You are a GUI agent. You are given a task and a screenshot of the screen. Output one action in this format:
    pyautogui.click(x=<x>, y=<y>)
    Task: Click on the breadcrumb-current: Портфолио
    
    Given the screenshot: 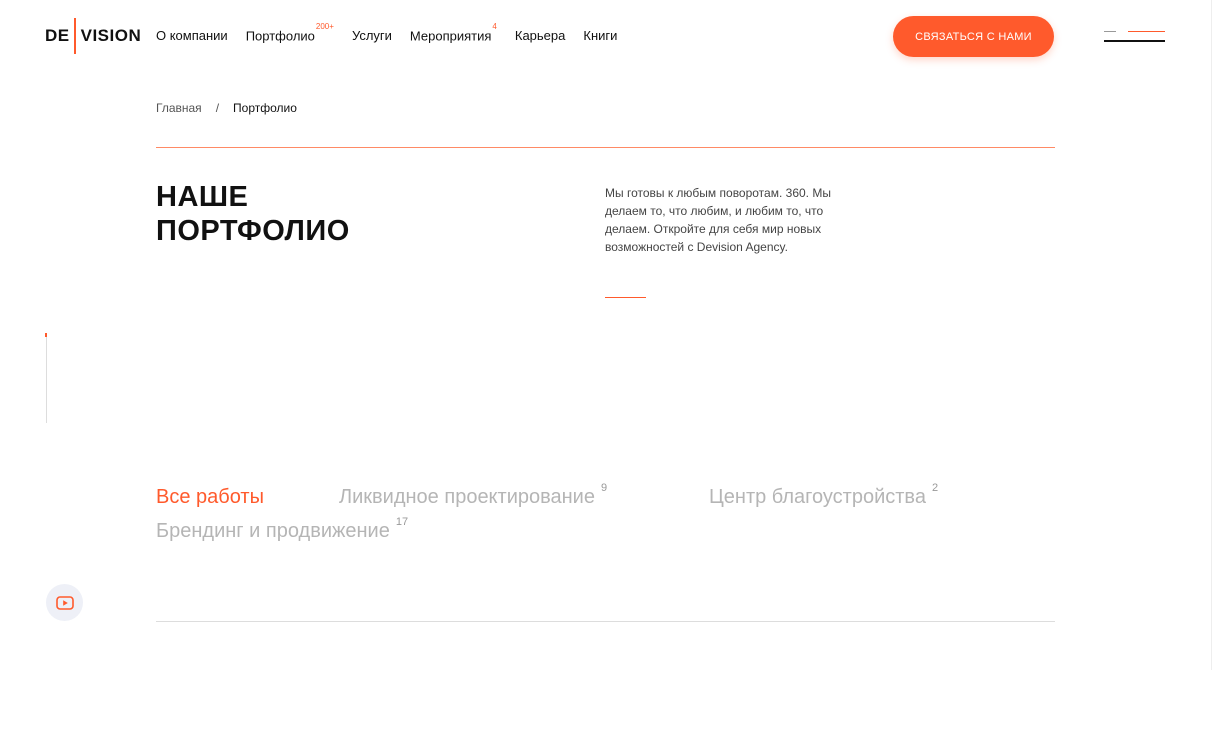 What is the action you would take?
    pyautogui.click(x=265, y=108)
    